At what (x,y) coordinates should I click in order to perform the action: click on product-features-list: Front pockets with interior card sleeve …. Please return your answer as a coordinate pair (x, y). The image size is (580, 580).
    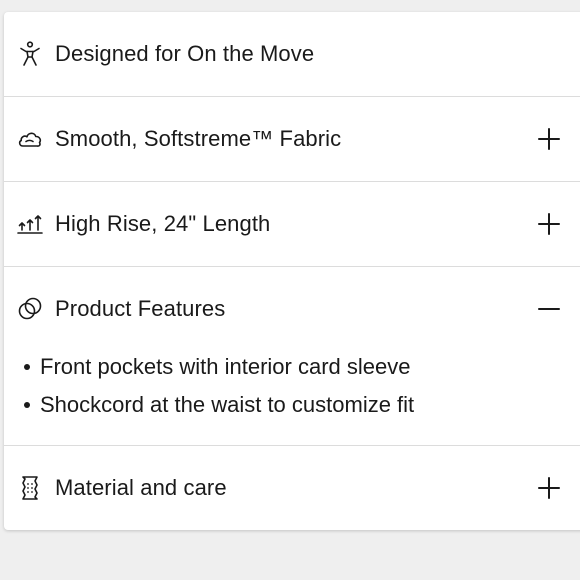
    Looking at the image, I should click on (292, 386).